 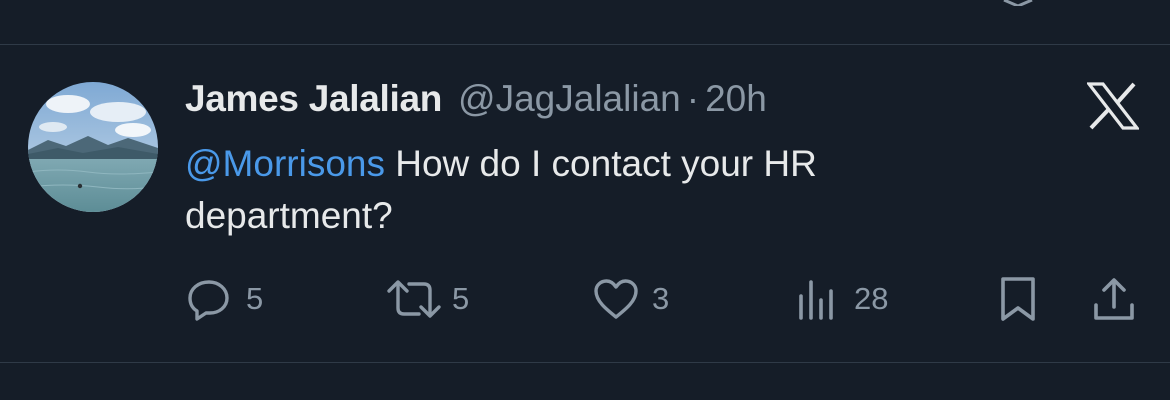 I want to click on top-divider, so click(x=585, y=44).